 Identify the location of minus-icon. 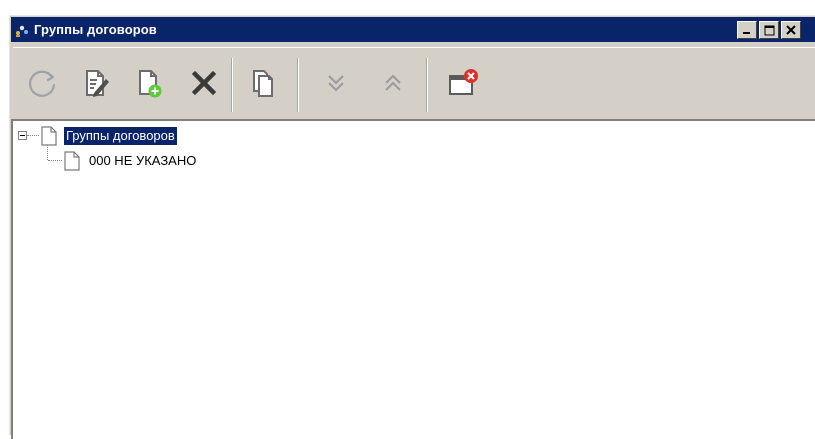
(22, 135).